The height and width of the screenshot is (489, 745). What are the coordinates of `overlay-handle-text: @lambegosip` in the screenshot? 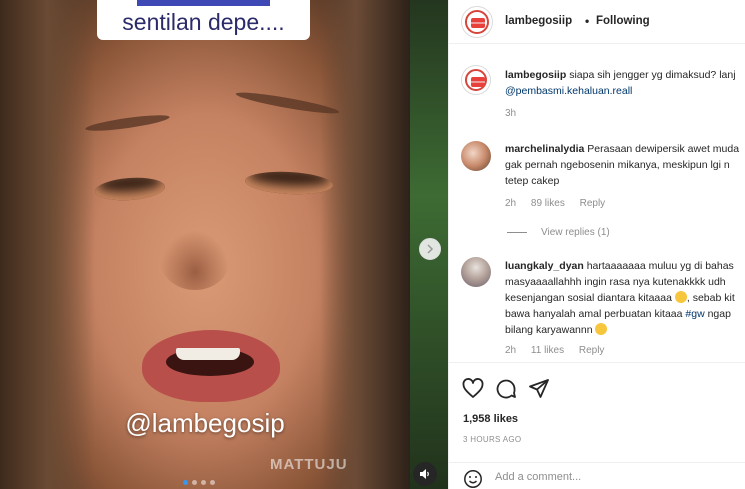 It's located at (205, 423).